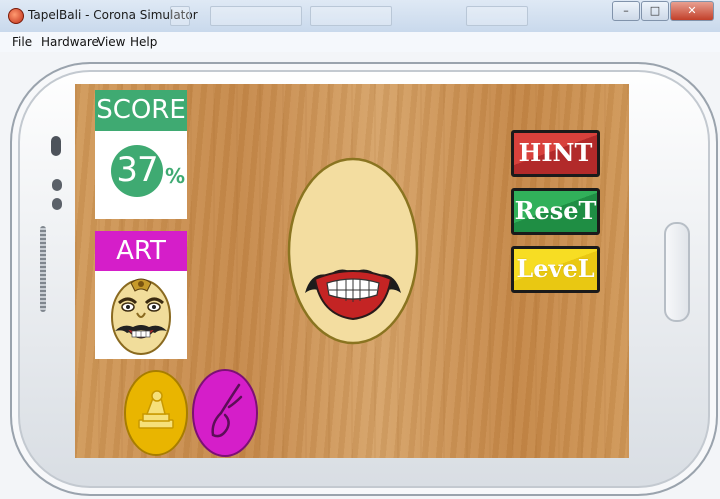  I want to click on reset-button: ReseT, so click(555, 211).